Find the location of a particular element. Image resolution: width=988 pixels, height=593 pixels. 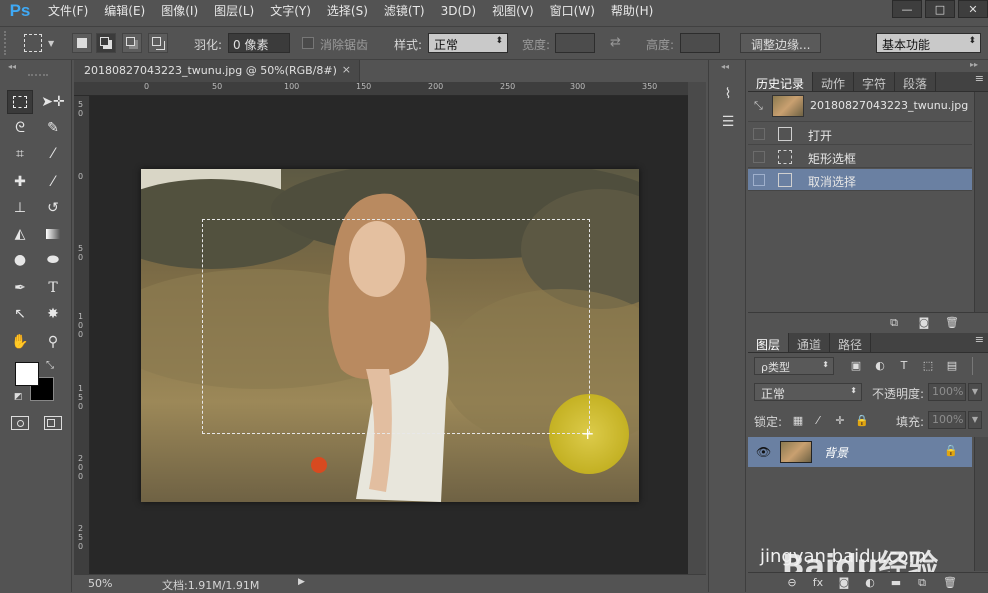

menu-image: 图像(I) is located at coordinates (179, 11).